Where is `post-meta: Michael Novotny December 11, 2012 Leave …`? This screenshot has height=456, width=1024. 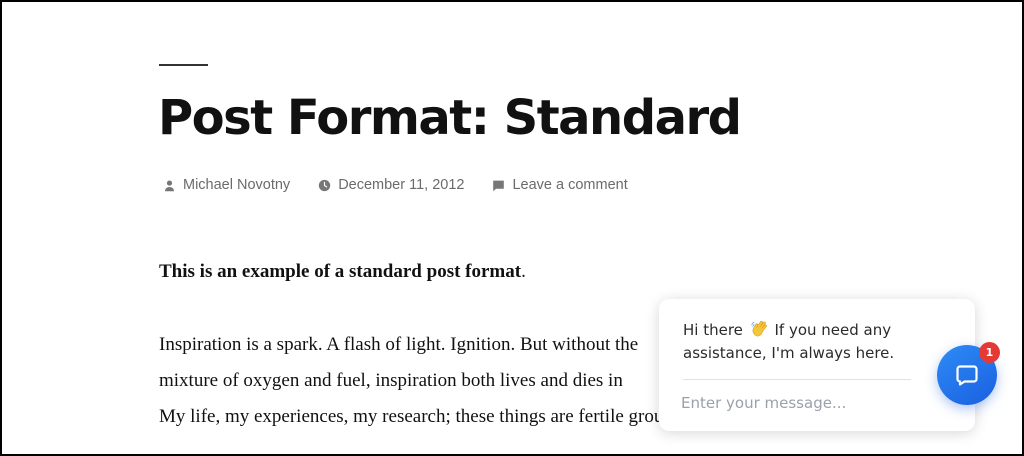
post-meta: Michael Novotny December 11, 2012 Leave … is located at coordinates (394, 185).